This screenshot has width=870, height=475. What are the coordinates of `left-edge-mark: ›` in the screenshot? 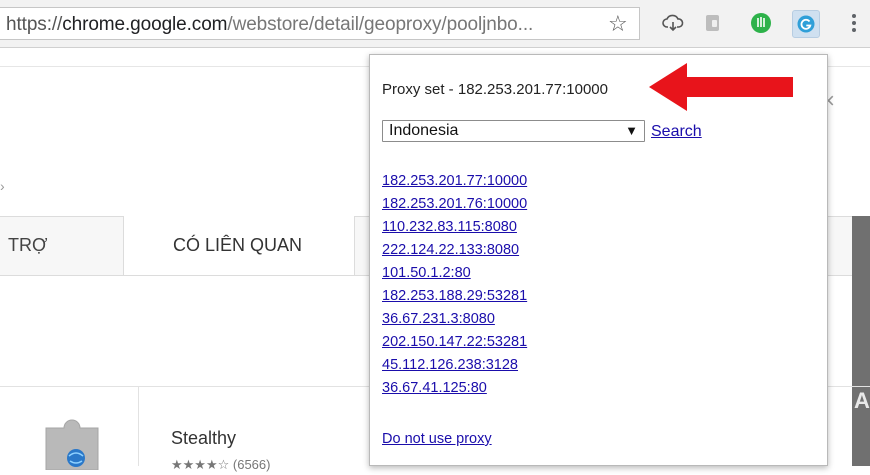 It's located at (2, 186).